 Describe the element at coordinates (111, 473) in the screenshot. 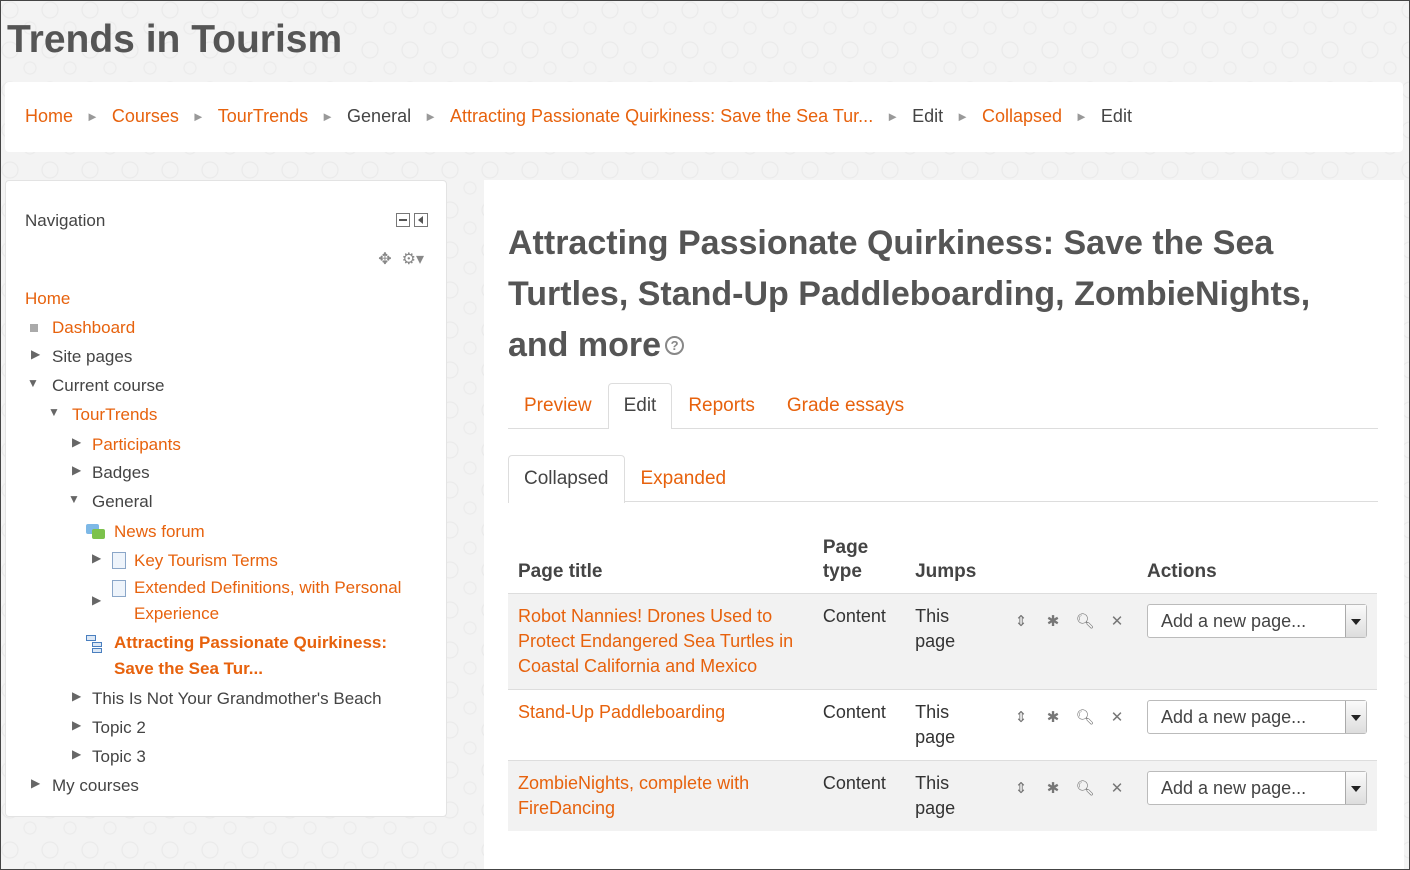

I see `nav-item-badges: ▶ Badges` at that location.